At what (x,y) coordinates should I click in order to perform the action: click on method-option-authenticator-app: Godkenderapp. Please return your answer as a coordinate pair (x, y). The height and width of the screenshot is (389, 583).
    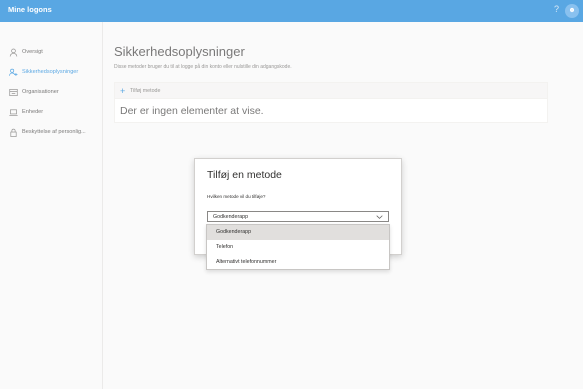
    Looking at the image, I should click on (298, 232).